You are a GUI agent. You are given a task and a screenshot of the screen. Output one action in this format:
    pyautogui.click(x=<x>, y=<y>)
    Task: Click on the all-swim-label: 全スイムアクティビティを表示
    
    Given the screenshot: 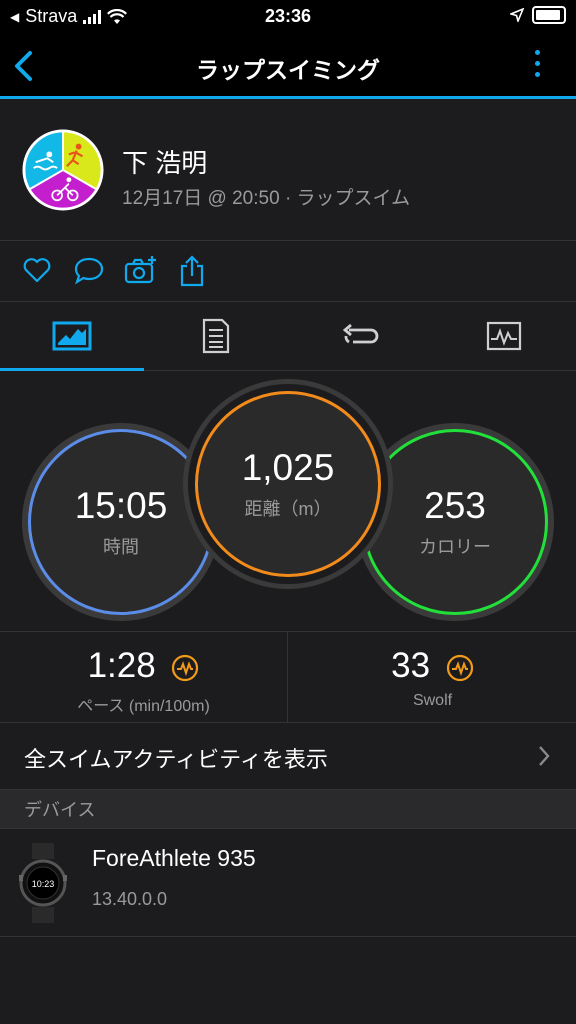 What is the action you would take?
    pyautogui.click(x=176, y=759)
    